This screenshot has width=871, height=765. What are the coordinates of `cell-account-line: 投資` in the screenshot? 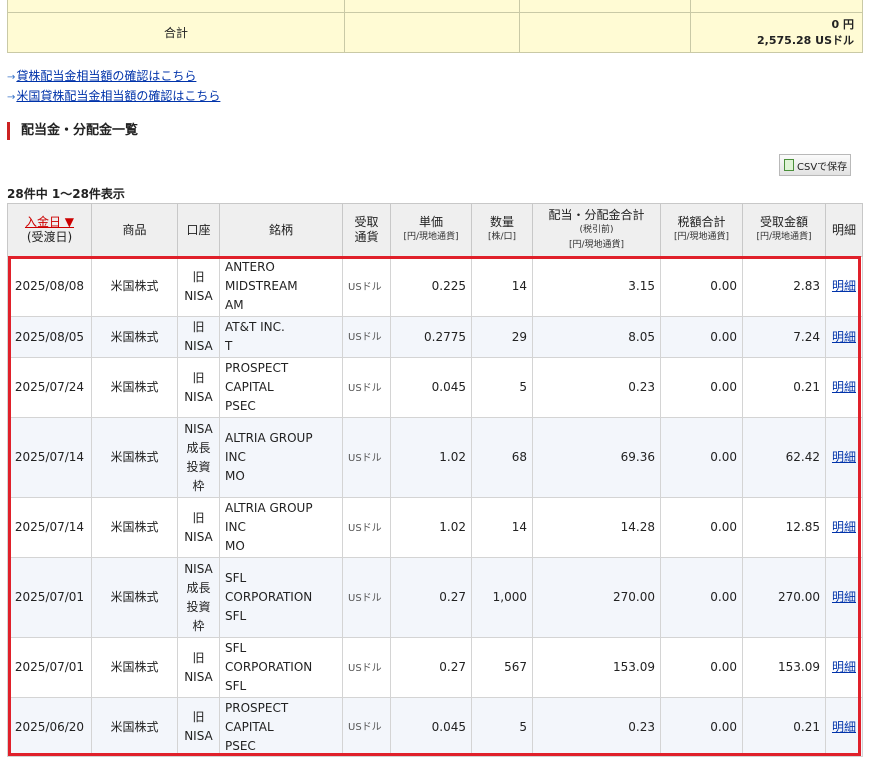 It's located at (198, 466).